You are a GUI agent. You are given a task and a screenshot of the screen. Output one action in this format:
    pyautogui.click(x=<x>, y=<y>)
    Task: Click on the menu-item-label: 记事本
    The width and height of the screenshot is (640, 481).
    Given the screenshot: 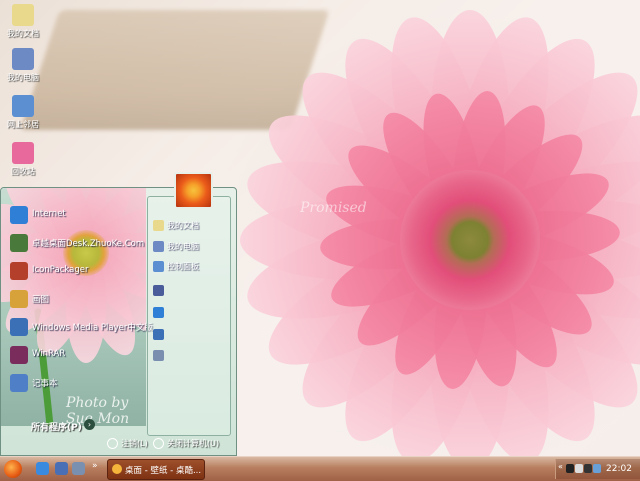 What is the action you would take?
    pyautogui.click(x=45, y=384)
    